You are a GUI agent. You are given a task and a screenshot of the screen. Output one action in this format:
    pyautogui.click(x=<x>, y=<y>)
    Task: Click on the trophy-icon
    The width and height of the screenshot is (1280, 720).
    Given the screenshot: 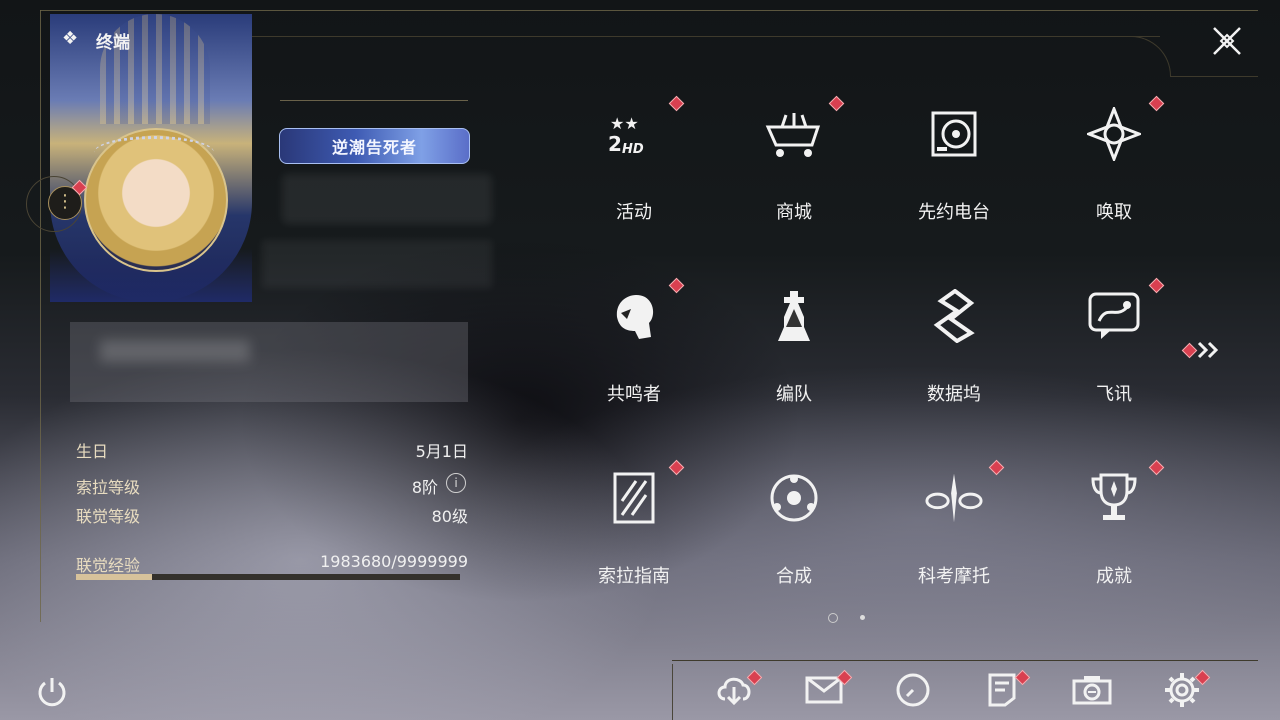 What is the action you would take?
    pyautogui.click(x=1114, y=498)
    